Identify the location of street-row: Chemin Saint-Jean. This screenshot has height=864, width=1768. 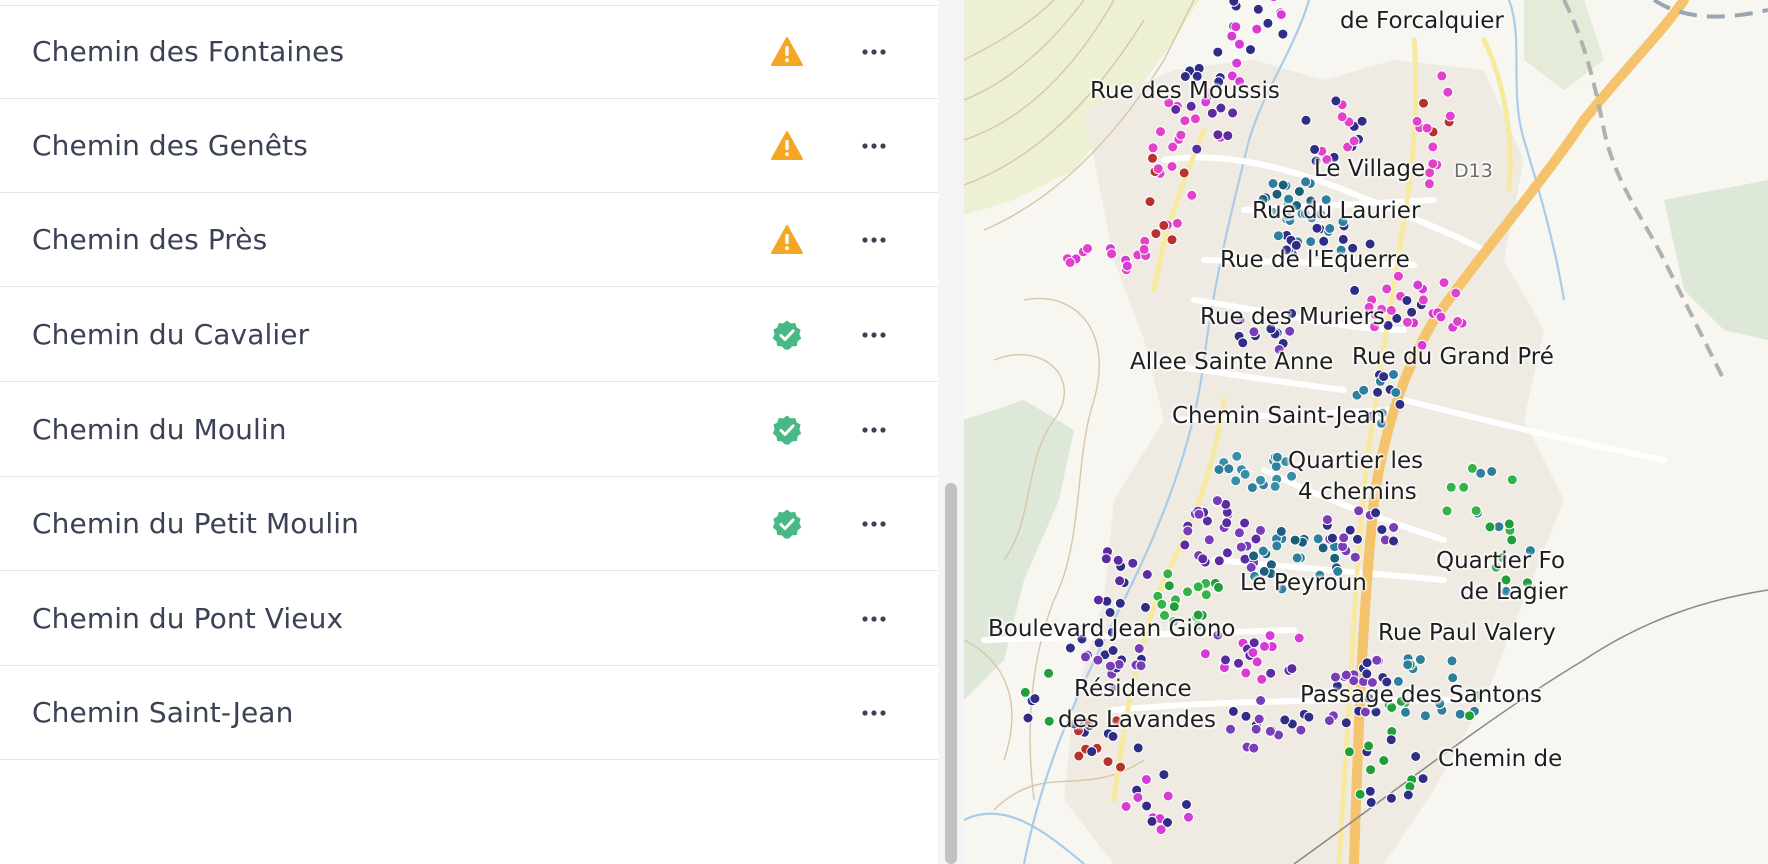
(469, 713).